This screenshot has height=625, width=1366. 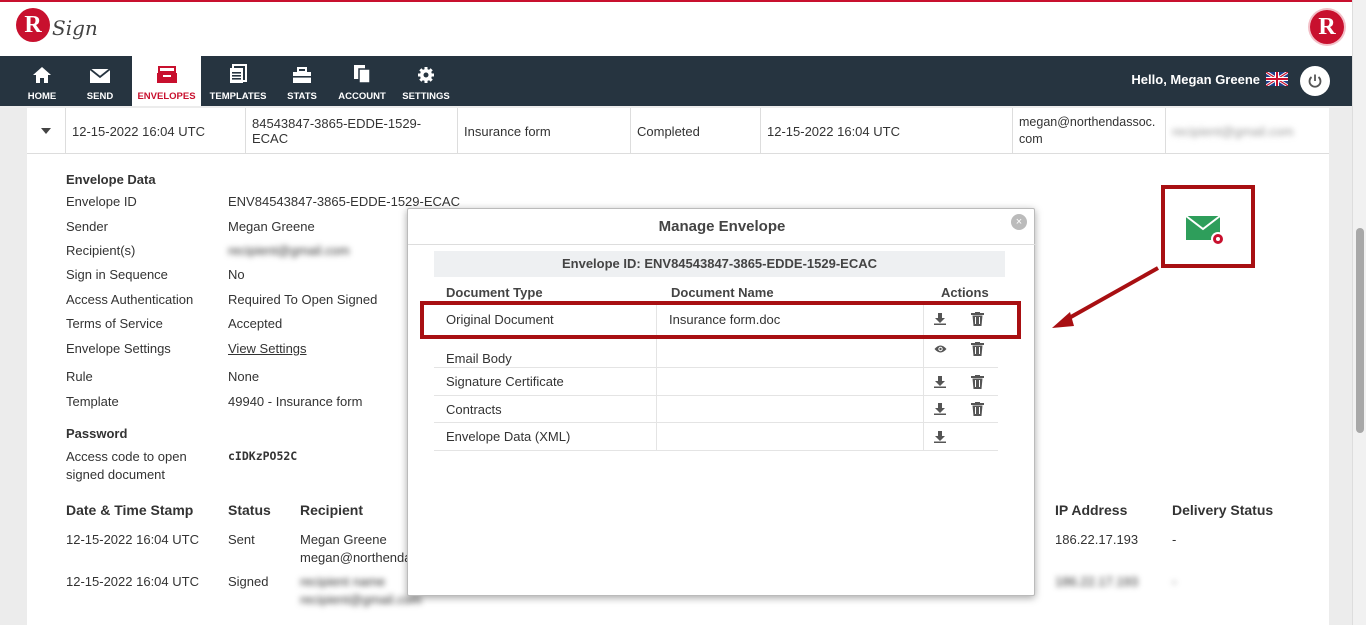 What do you see at coordinates (118, 348) in the screenshot?
I see `field-label-envelope-settings: Envelope Settings` at bounding box center [118, 348].